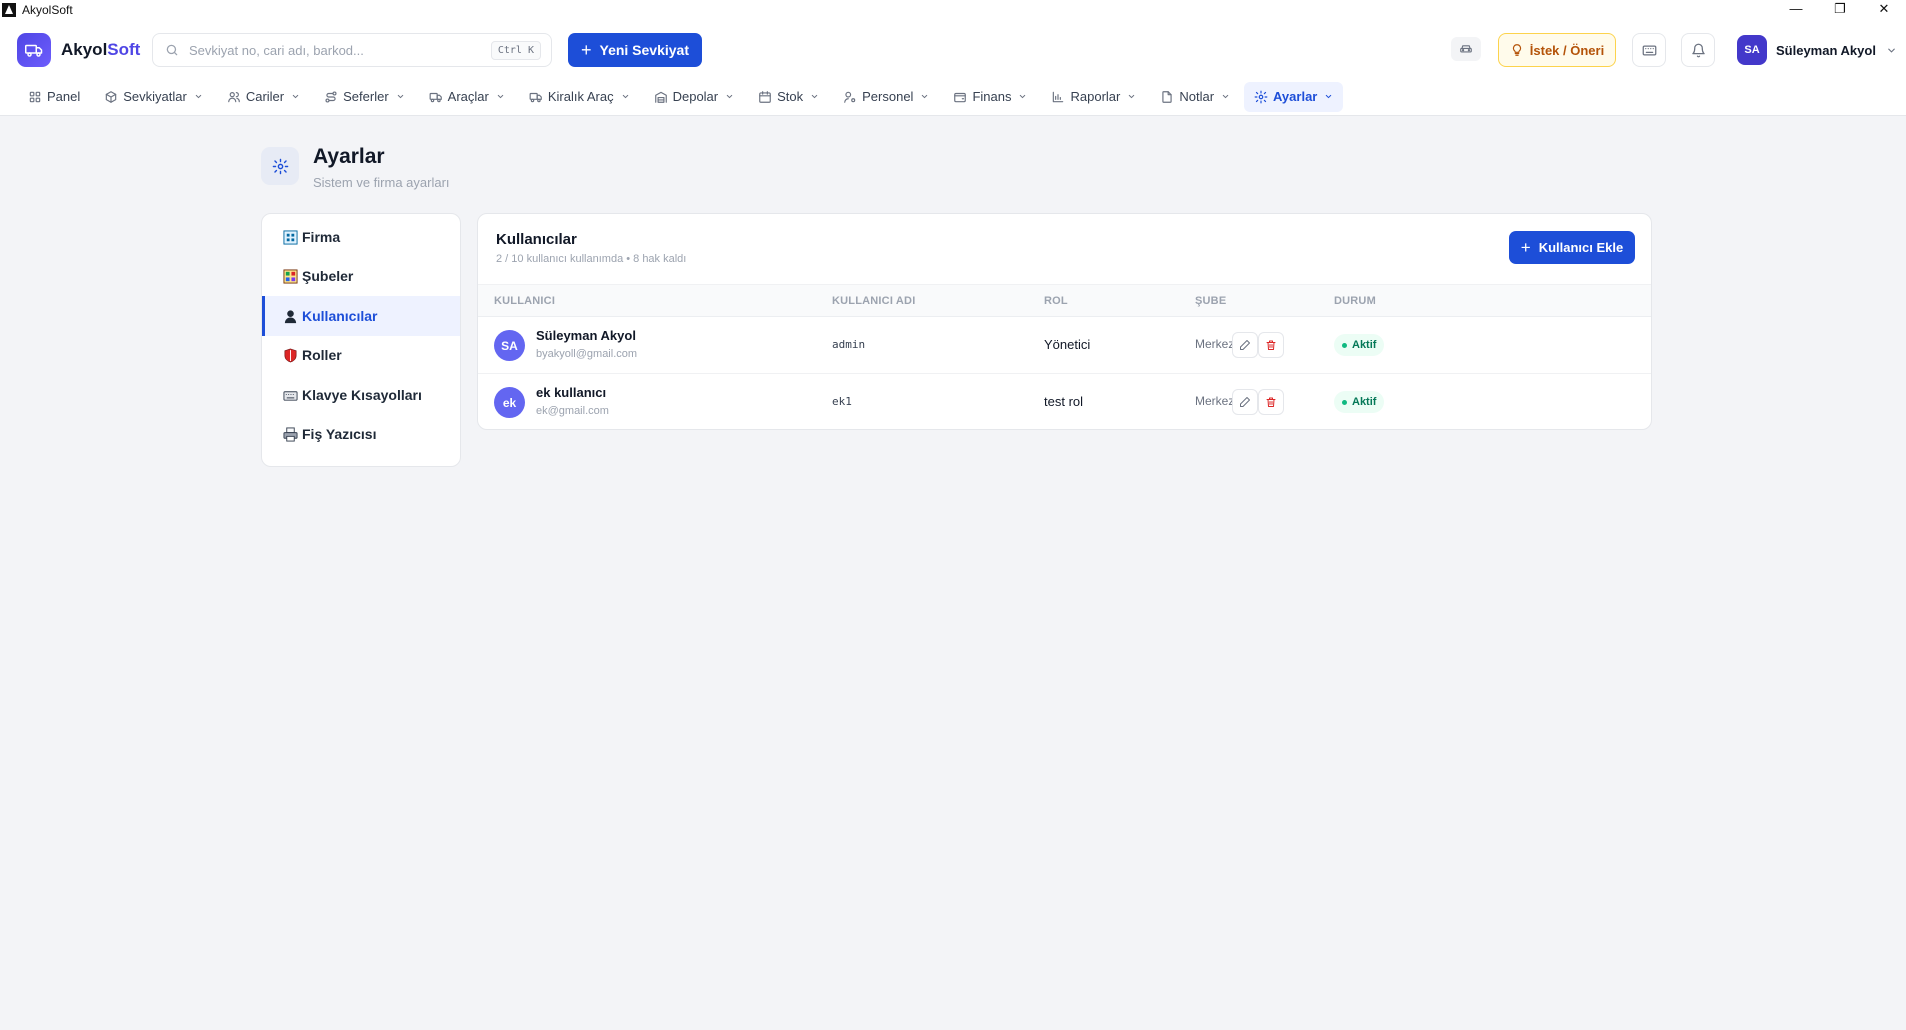 The width and height of the screenshot is (1906, 1030). Describe the element at coordinates (1344, 402) in the screenshot. I see `status-dot-icon` at that location.